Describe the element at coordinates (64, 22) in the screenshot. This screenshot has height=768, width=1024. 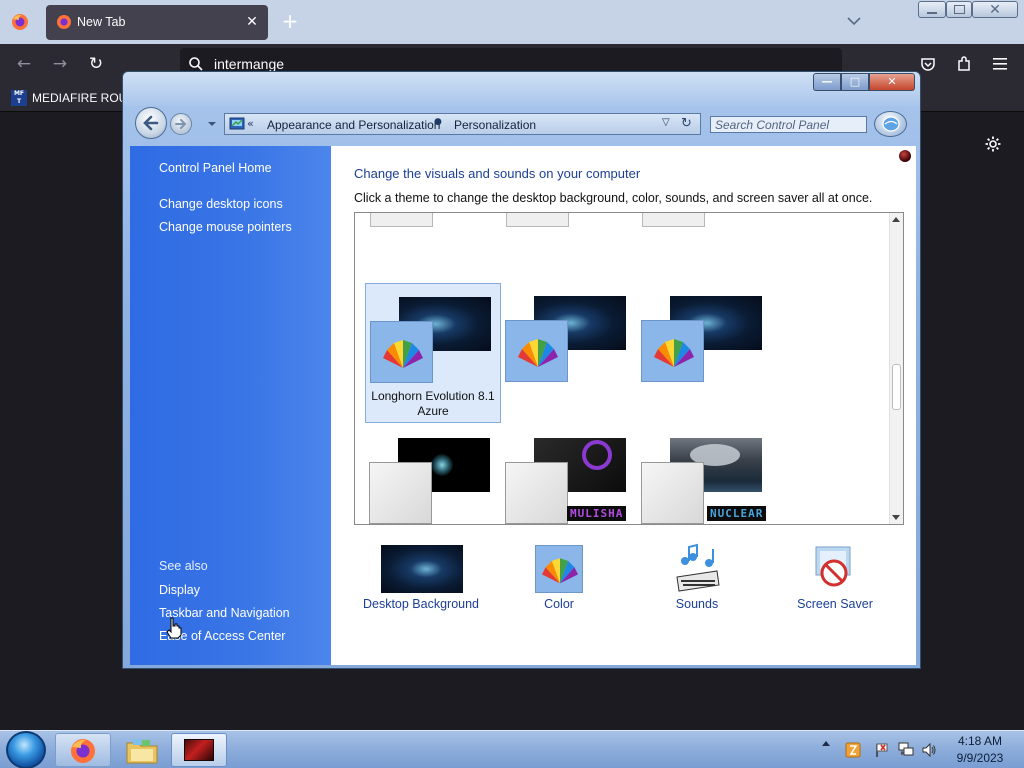
I see `firefox-tab-icon` at that location.